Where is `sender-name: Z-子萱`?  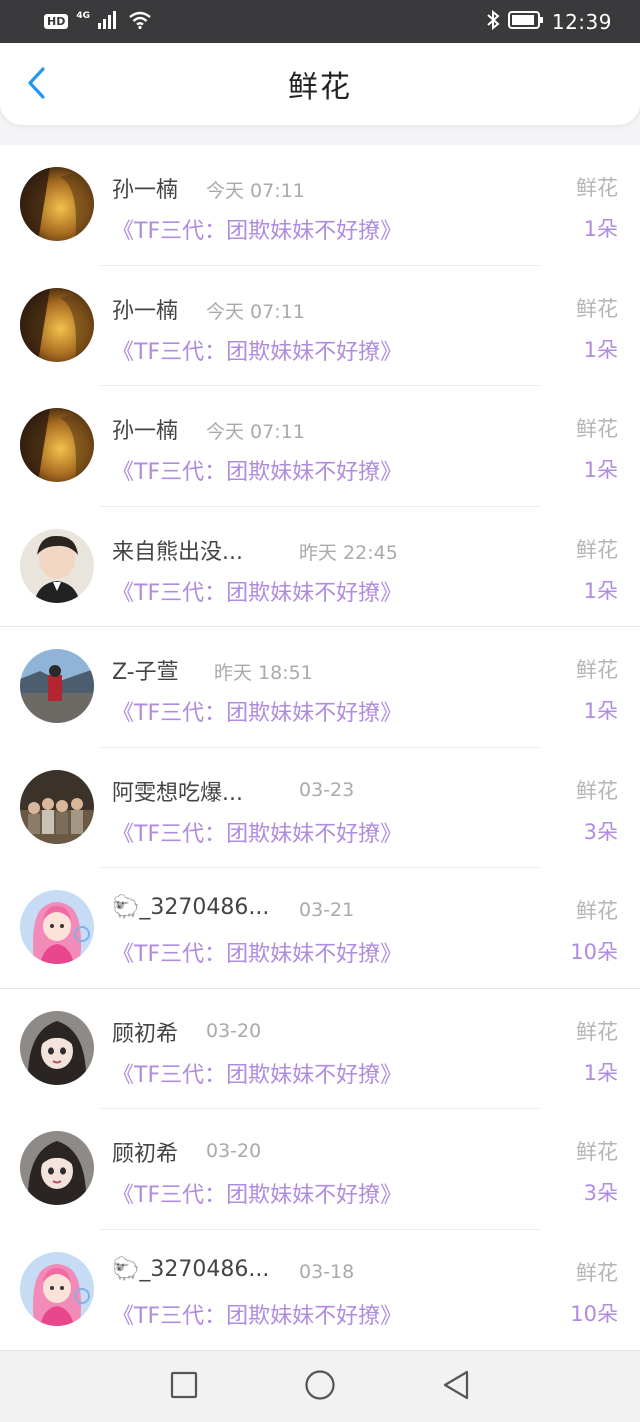
sender-name: Z-子萱 is located at coordinates (145, 672).